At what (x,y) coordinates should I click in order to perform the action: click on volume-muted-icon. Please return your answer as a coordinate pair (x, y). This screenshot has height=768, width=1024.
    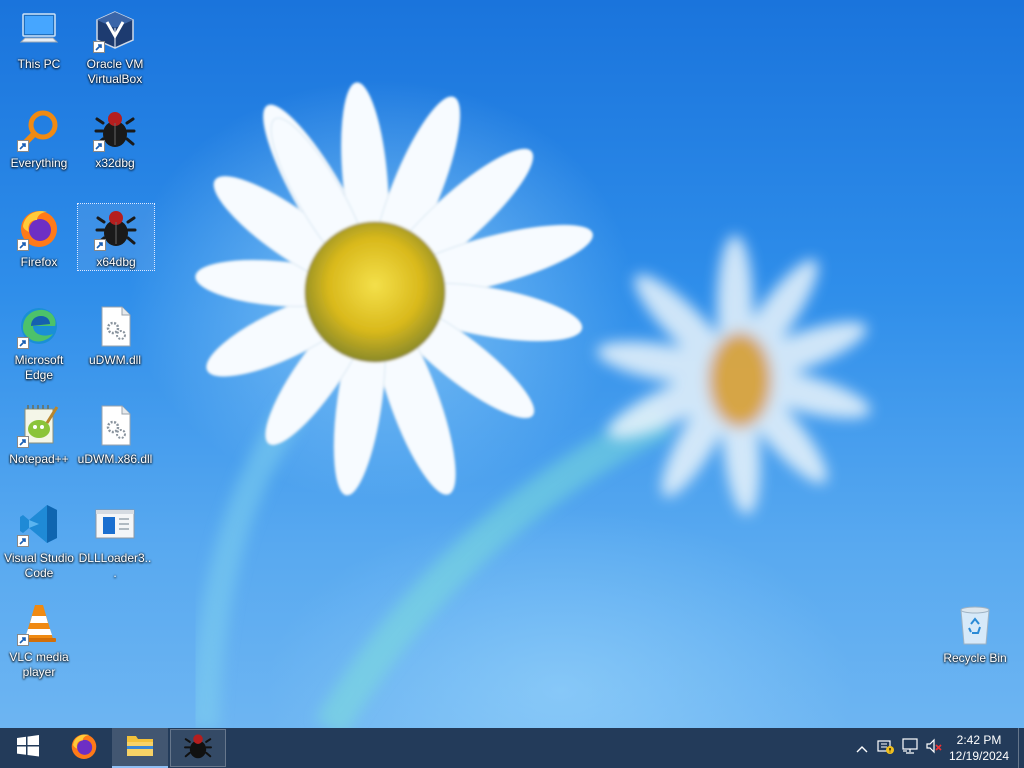
    Looking at the image, I should click on (934, 748).